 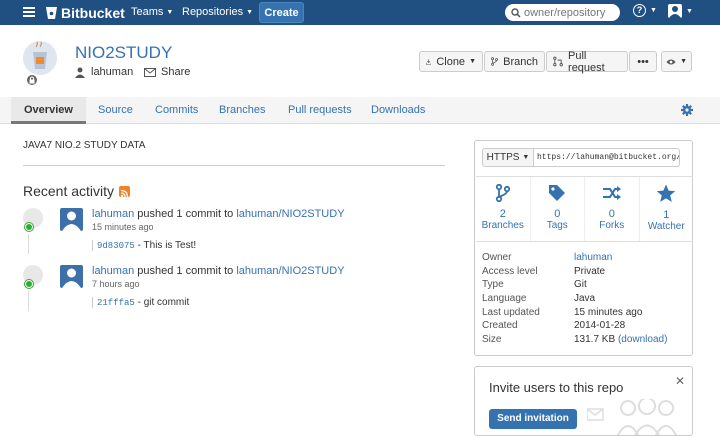 I want to click on tab-downloads: Downloads, so click(x=398, y=110).